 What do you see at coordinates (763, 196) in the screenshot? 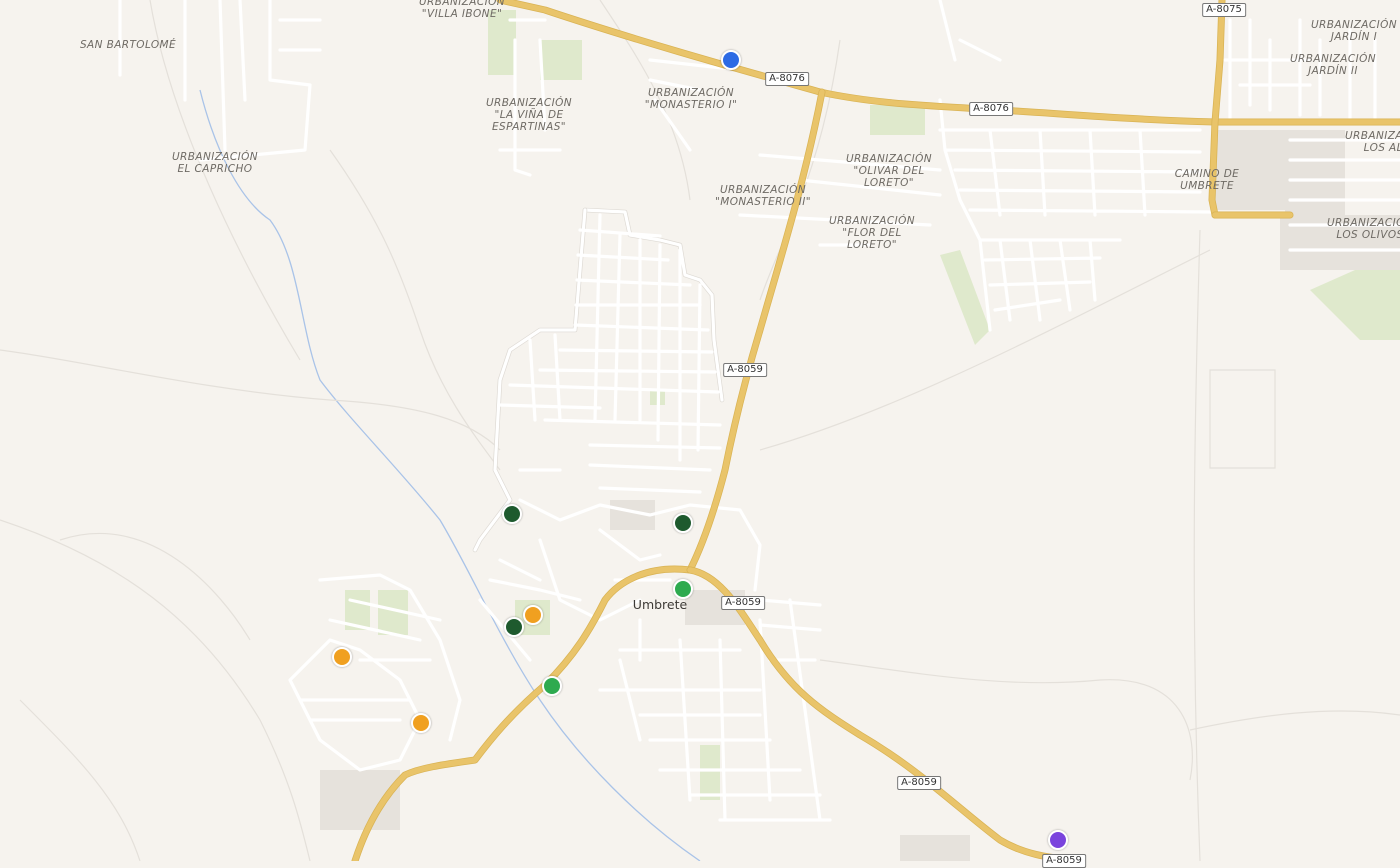
I see `label-monasterio-ii: URBANIZACIÓN "MONASTERIO II"` at bounding box center [763, 196].